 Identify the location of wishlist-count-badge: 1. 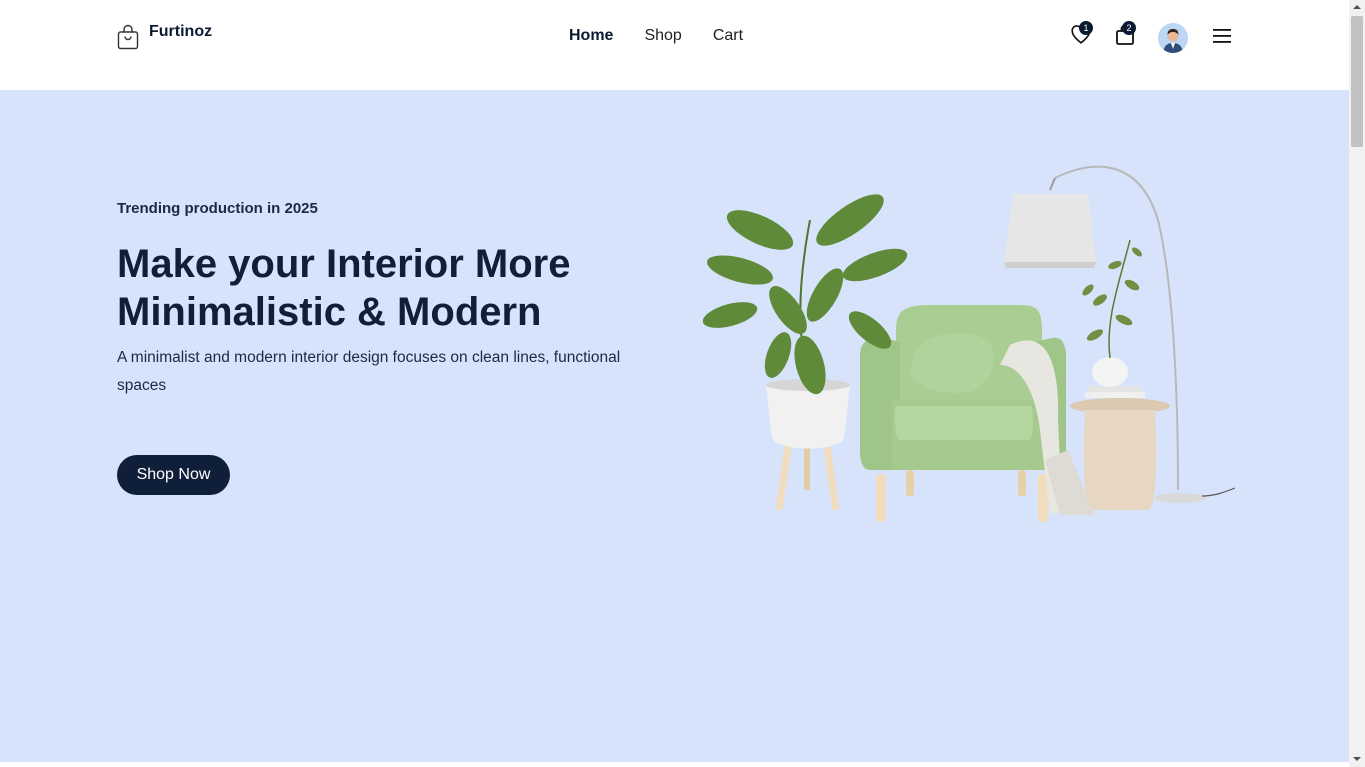
(1086, 28).